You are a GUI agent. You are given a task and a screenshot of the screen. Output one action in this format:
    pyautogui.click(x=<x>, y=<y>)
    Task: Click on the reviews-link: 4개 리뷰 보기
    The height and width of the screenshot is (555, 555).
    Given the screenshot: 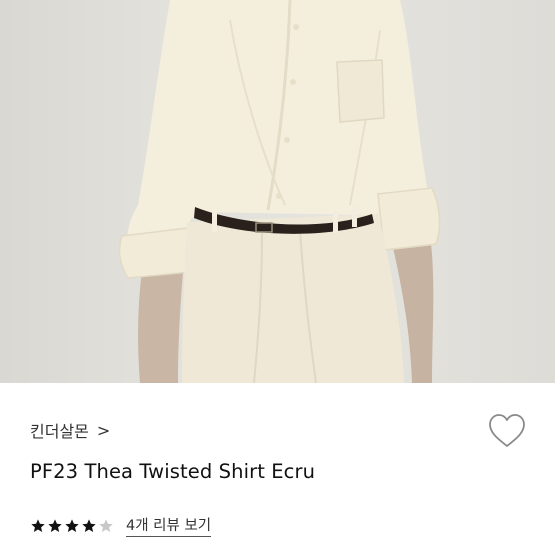 What is the action you would take?
    pyautogui.click(x=169, y=525)
    